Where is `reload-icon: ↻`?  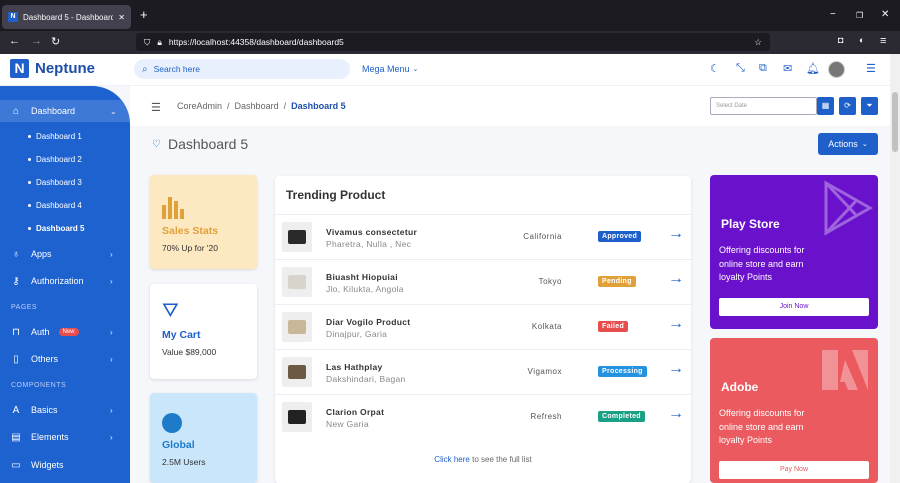 reload-icon: ↻ is located at coordinates (55, 41).